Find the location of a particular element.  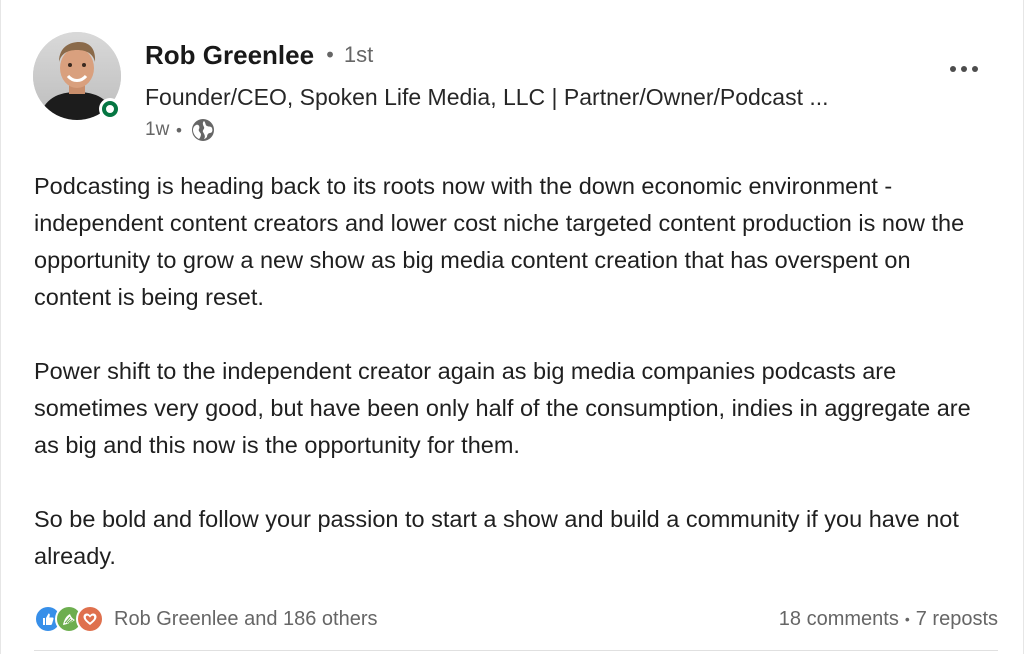

reaction-count-text: Rob Greenlee and 186 others is located at coordinates (246, 619).